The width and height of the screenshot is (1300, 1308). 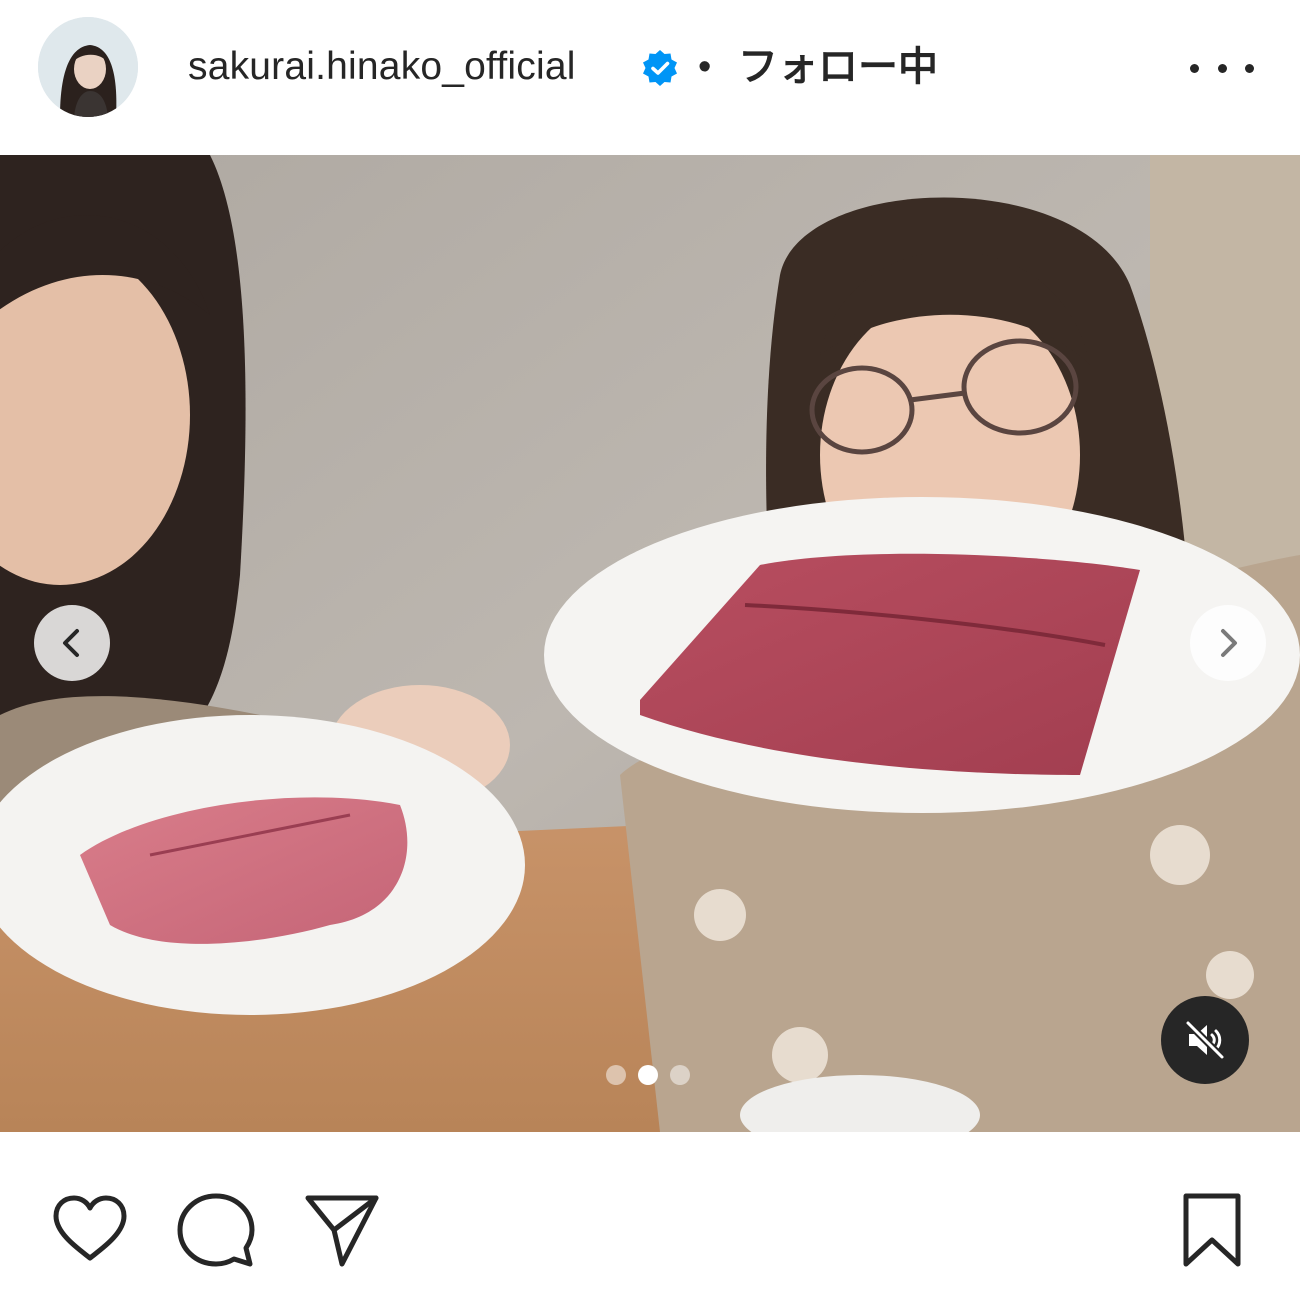 I want to click on chevron-right-icon, so click(x=1229, y=643).